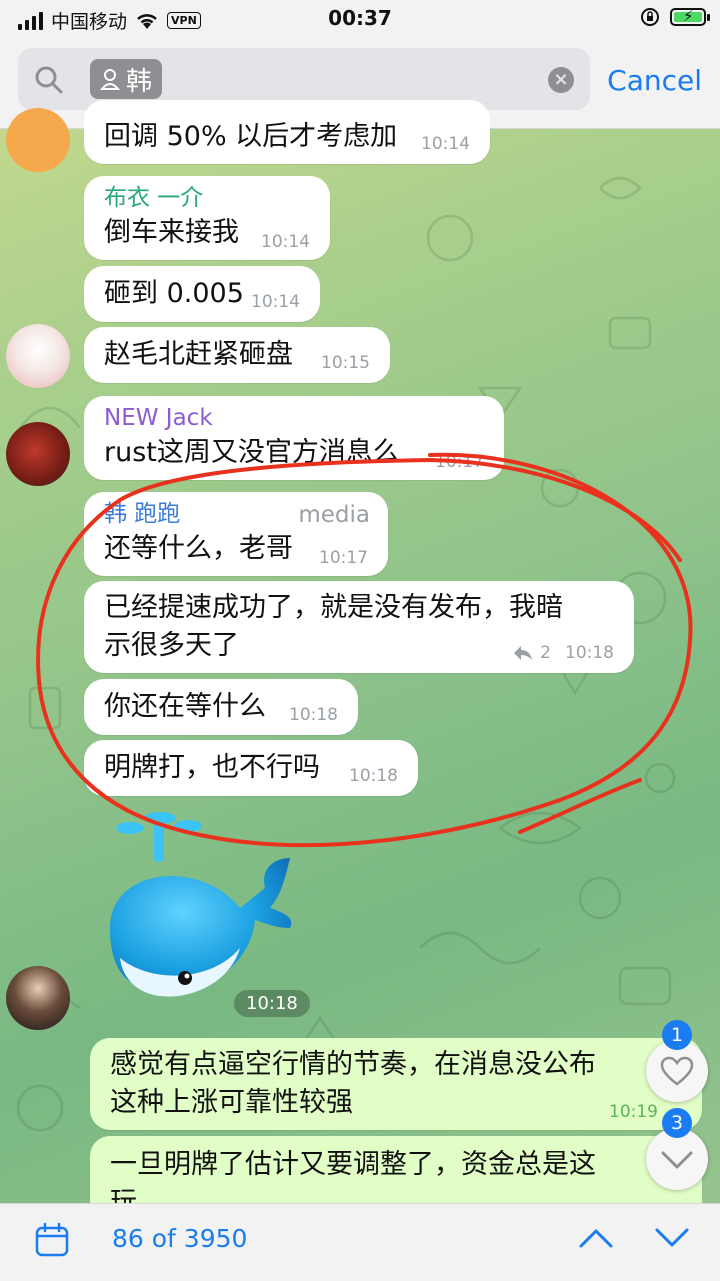 This screenshot has width=720, height=1281. I want to click on chevron-up-icon, so click(596, 1238).